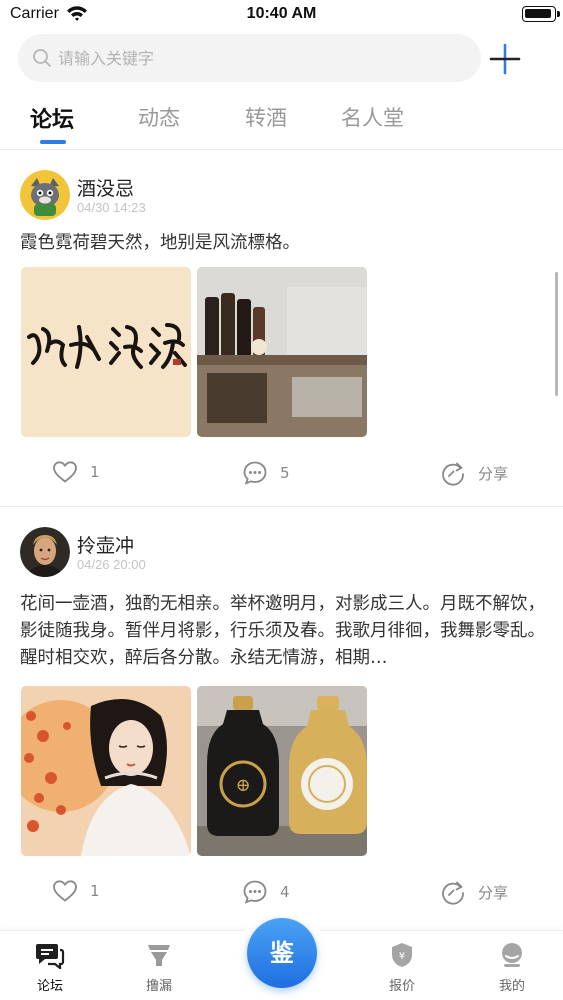 Image resolution: width=563 pixels, height=1000 pixels. I want to click on post-time: 04/26 20:00, so click(111, 564).